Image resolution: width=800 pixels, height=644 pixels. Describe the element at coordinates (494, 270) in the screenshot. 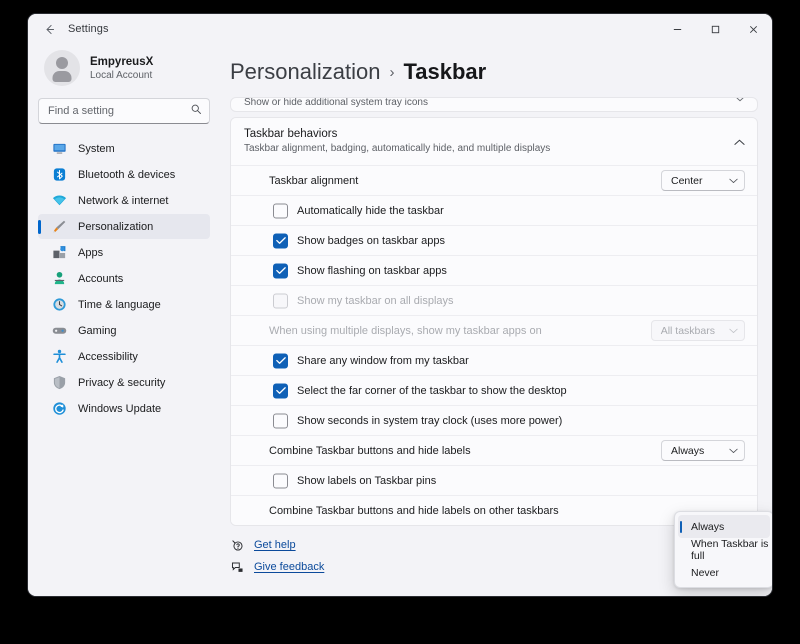

I see `row-show-flashing-on-taskbar-apps: Show flashing on taskbar apps` at that location.